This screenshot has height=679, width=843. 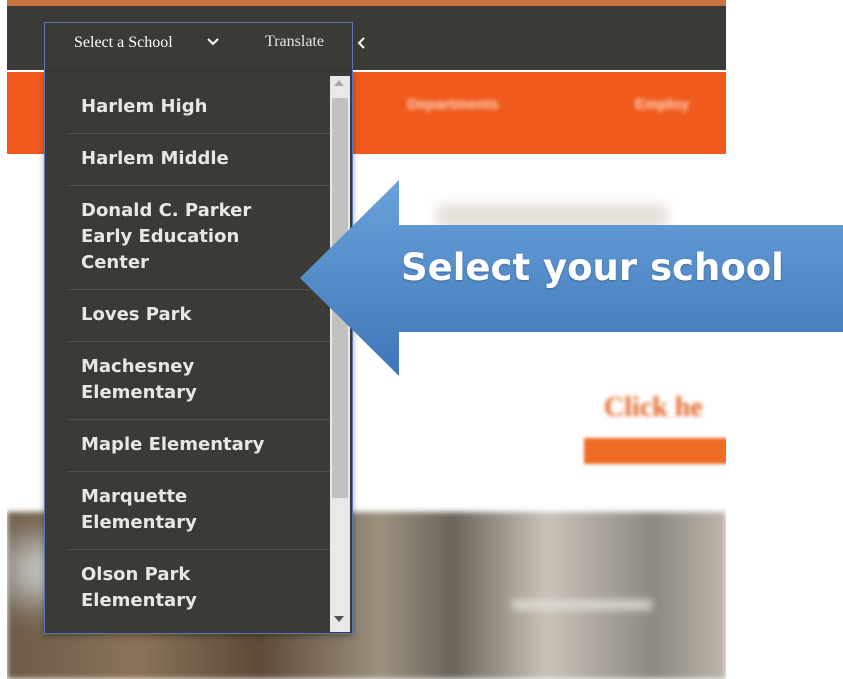 What do you see at coordinates (655, 451) in the screenshot?
I see `click-here-bar` at bounding box center [655, 451].